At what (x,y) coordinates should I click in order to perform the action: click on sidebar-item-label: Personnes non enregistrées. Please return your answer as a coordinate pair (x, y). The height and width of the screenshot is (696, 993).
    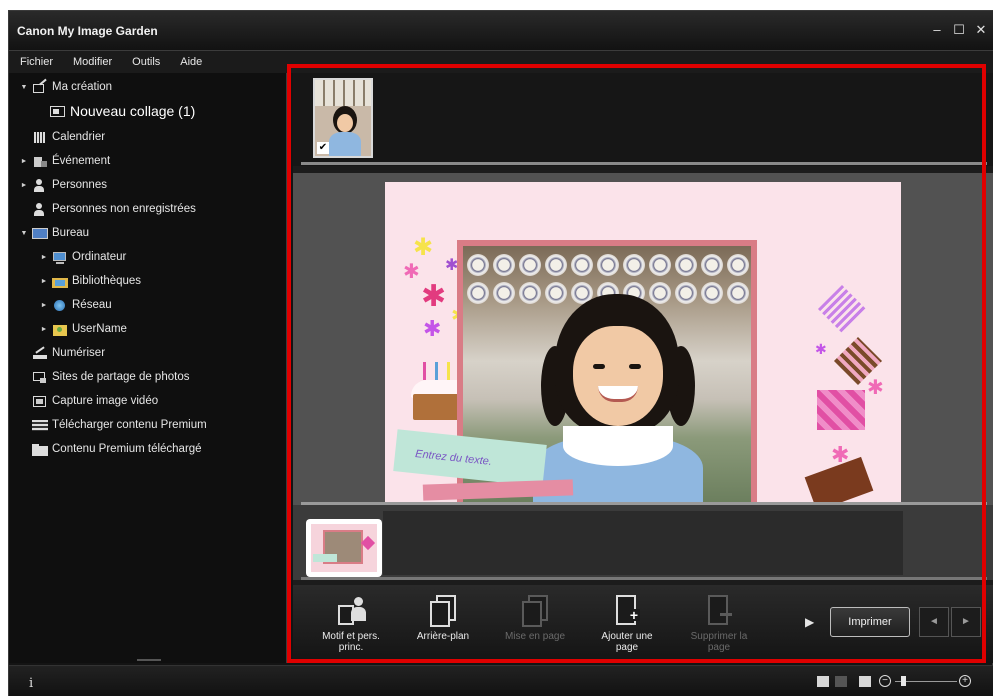
    Looking at the image, I should click on (124, 209).